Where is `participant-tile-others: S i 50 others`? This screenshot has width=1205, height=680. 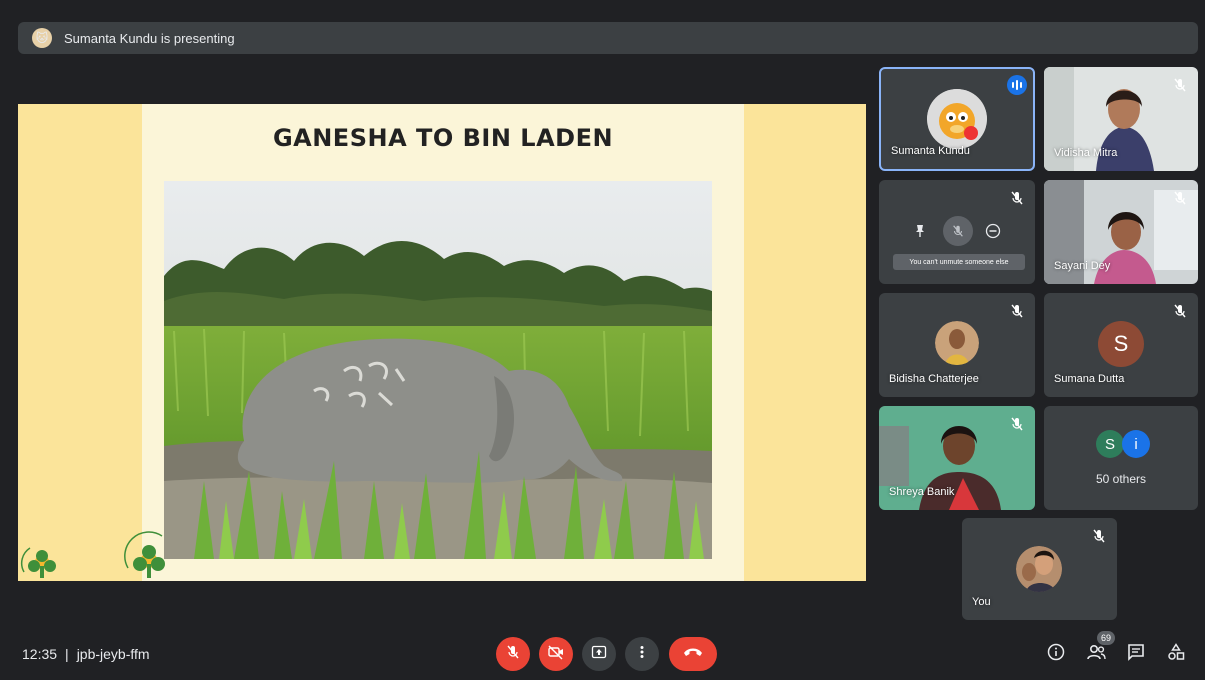 participant-tile-others: S i 50 others is located at coordinates (1121, 458).